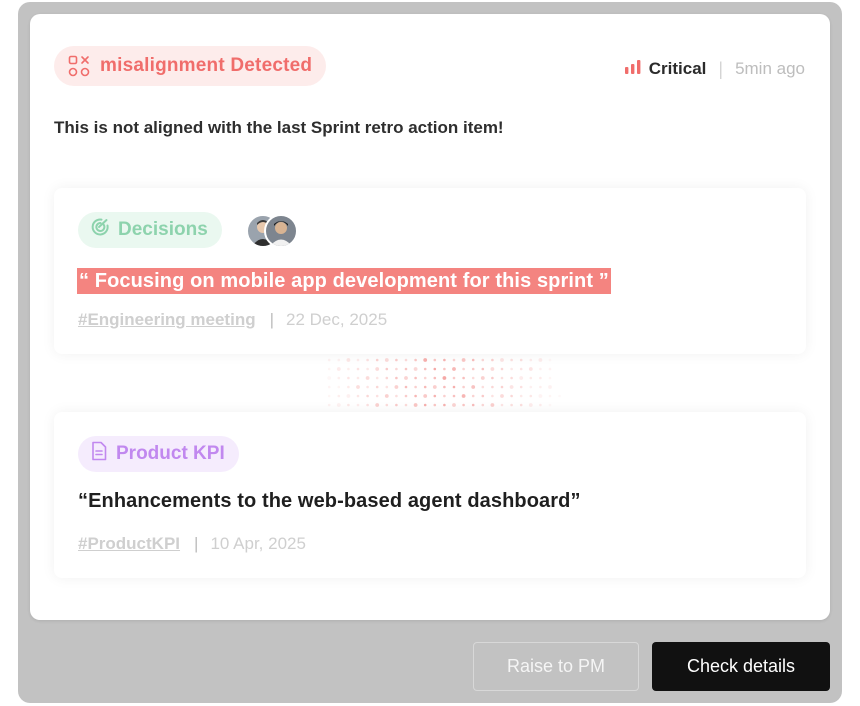 The width and height of the screenshot is (860, 706). I want to click on participant-avatars, so click(272, 231).